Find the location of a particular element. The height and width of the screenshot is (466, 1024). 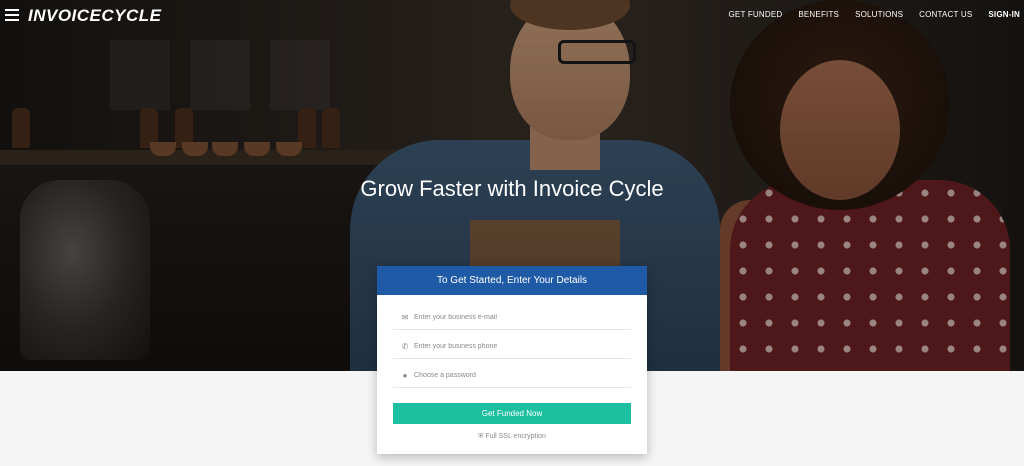

nav-link-solutions: SOLUTIONS is located at coordinates (879, 14).